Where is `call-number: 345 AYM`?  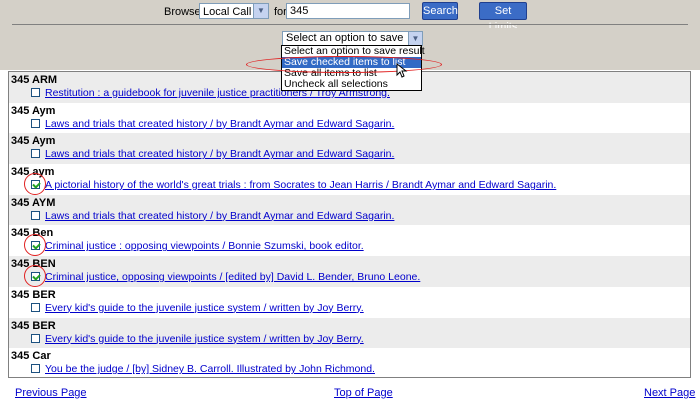 call-number: 345 AYM is located at coordinates (33, 202).